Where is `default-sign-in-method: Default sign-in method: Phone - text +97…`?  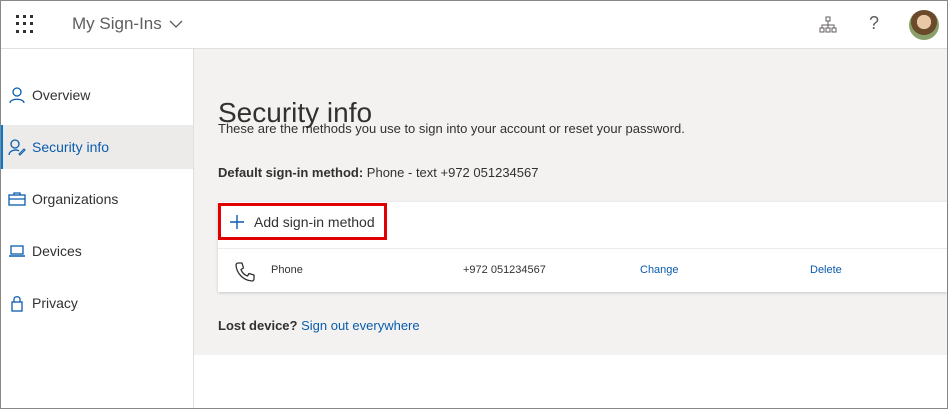 default-sign-in-method: Default sign-in method: Phone - text +97… is located at coordinates (378, 172).